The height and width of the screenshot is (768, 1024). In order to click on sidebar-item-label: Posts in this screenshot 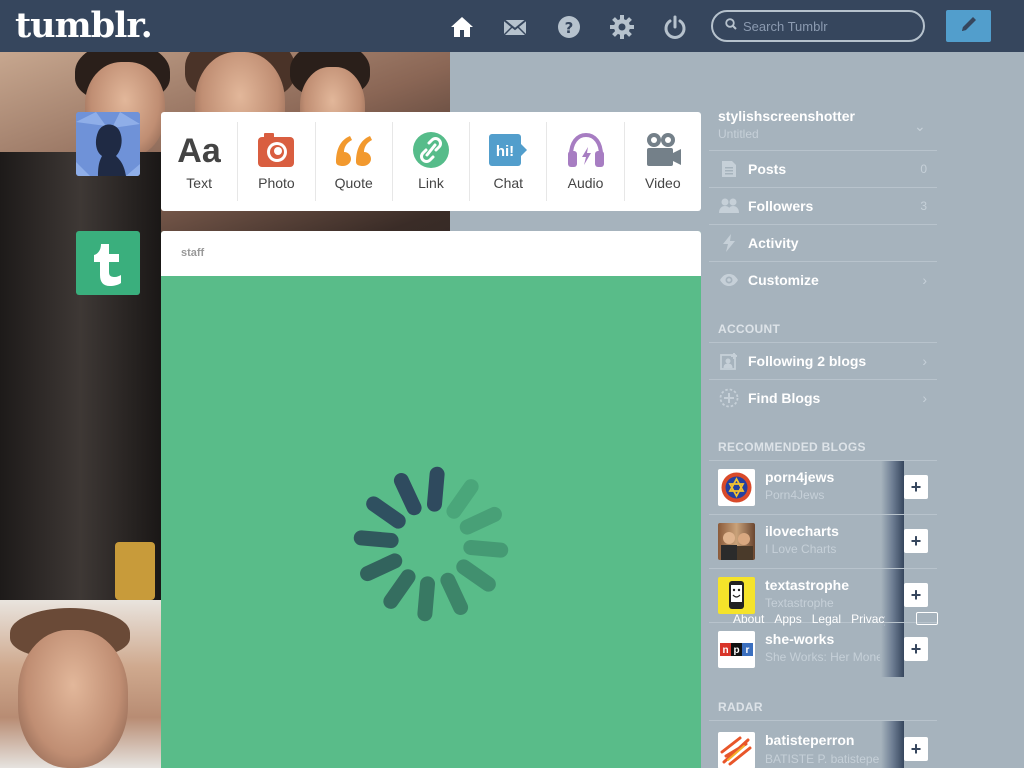, I will do `click(767, 169)`.